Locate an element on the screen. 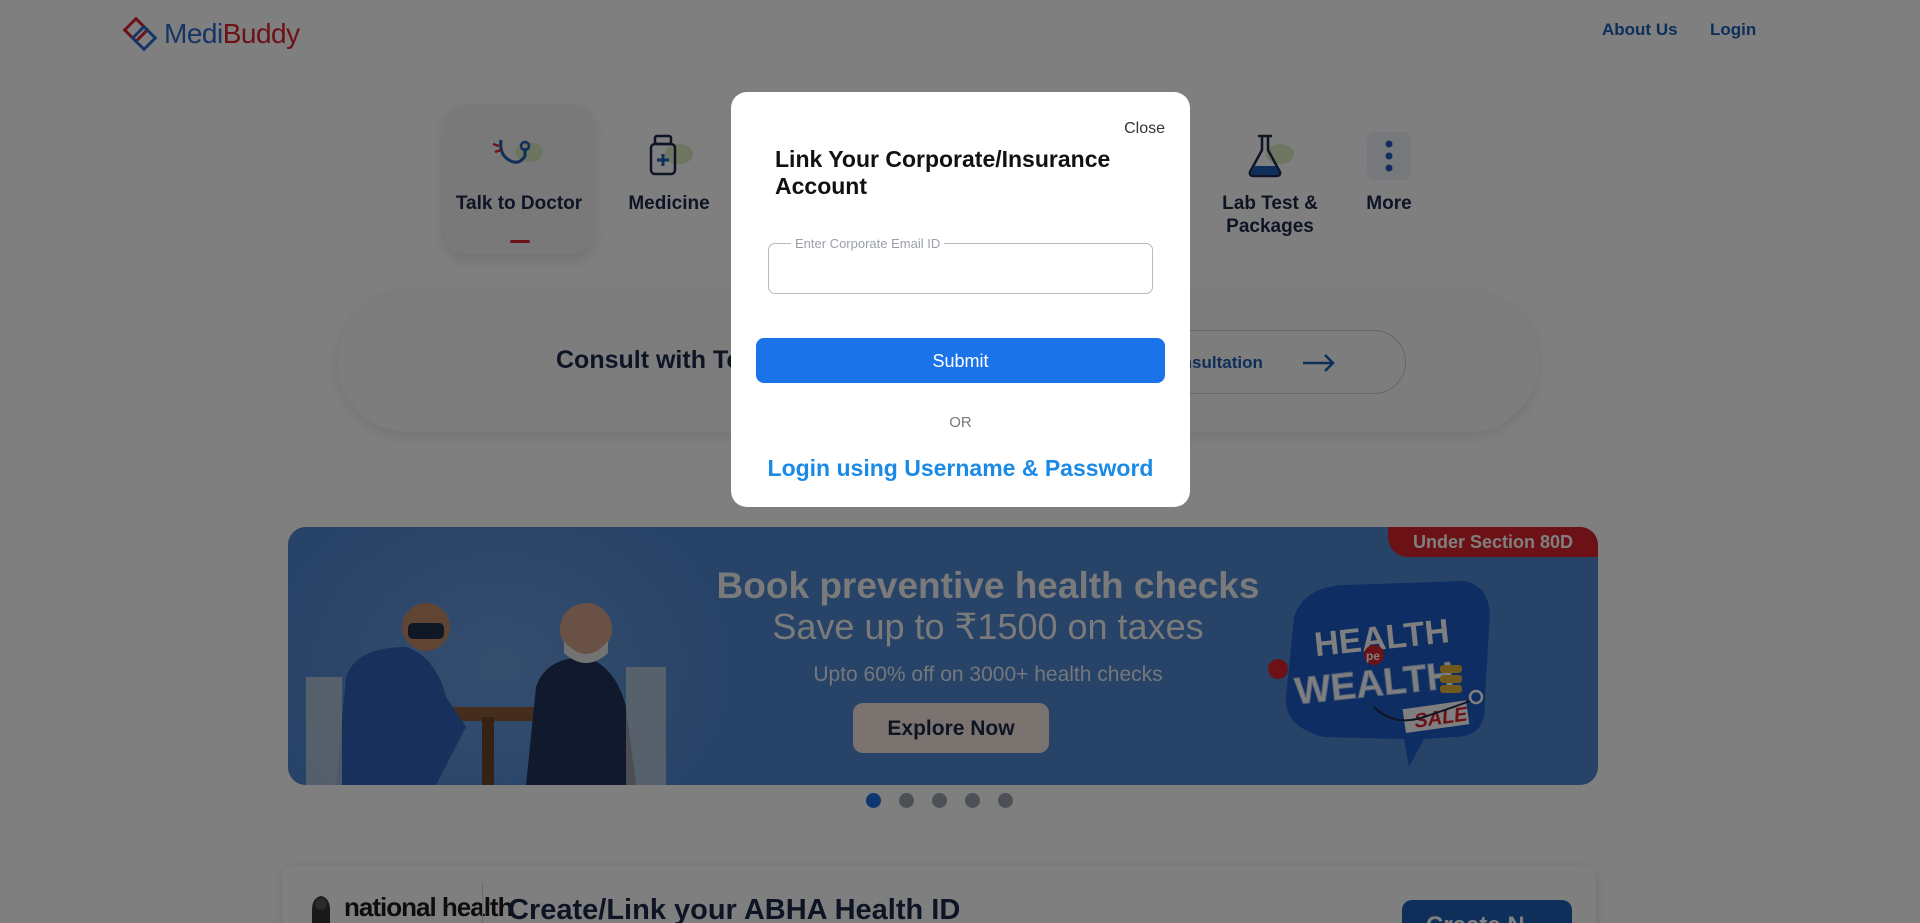 This screenshot has width=1920, height=923. or-divider-text: OR is located at coordinates (960, 422).